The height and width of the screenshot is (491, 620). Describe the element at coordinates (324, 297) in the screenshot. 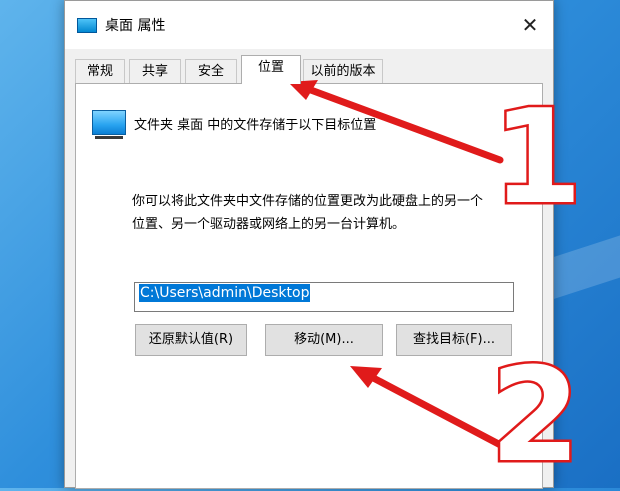

I see `path-input: C:\Users\admin\Desktop` at that location.